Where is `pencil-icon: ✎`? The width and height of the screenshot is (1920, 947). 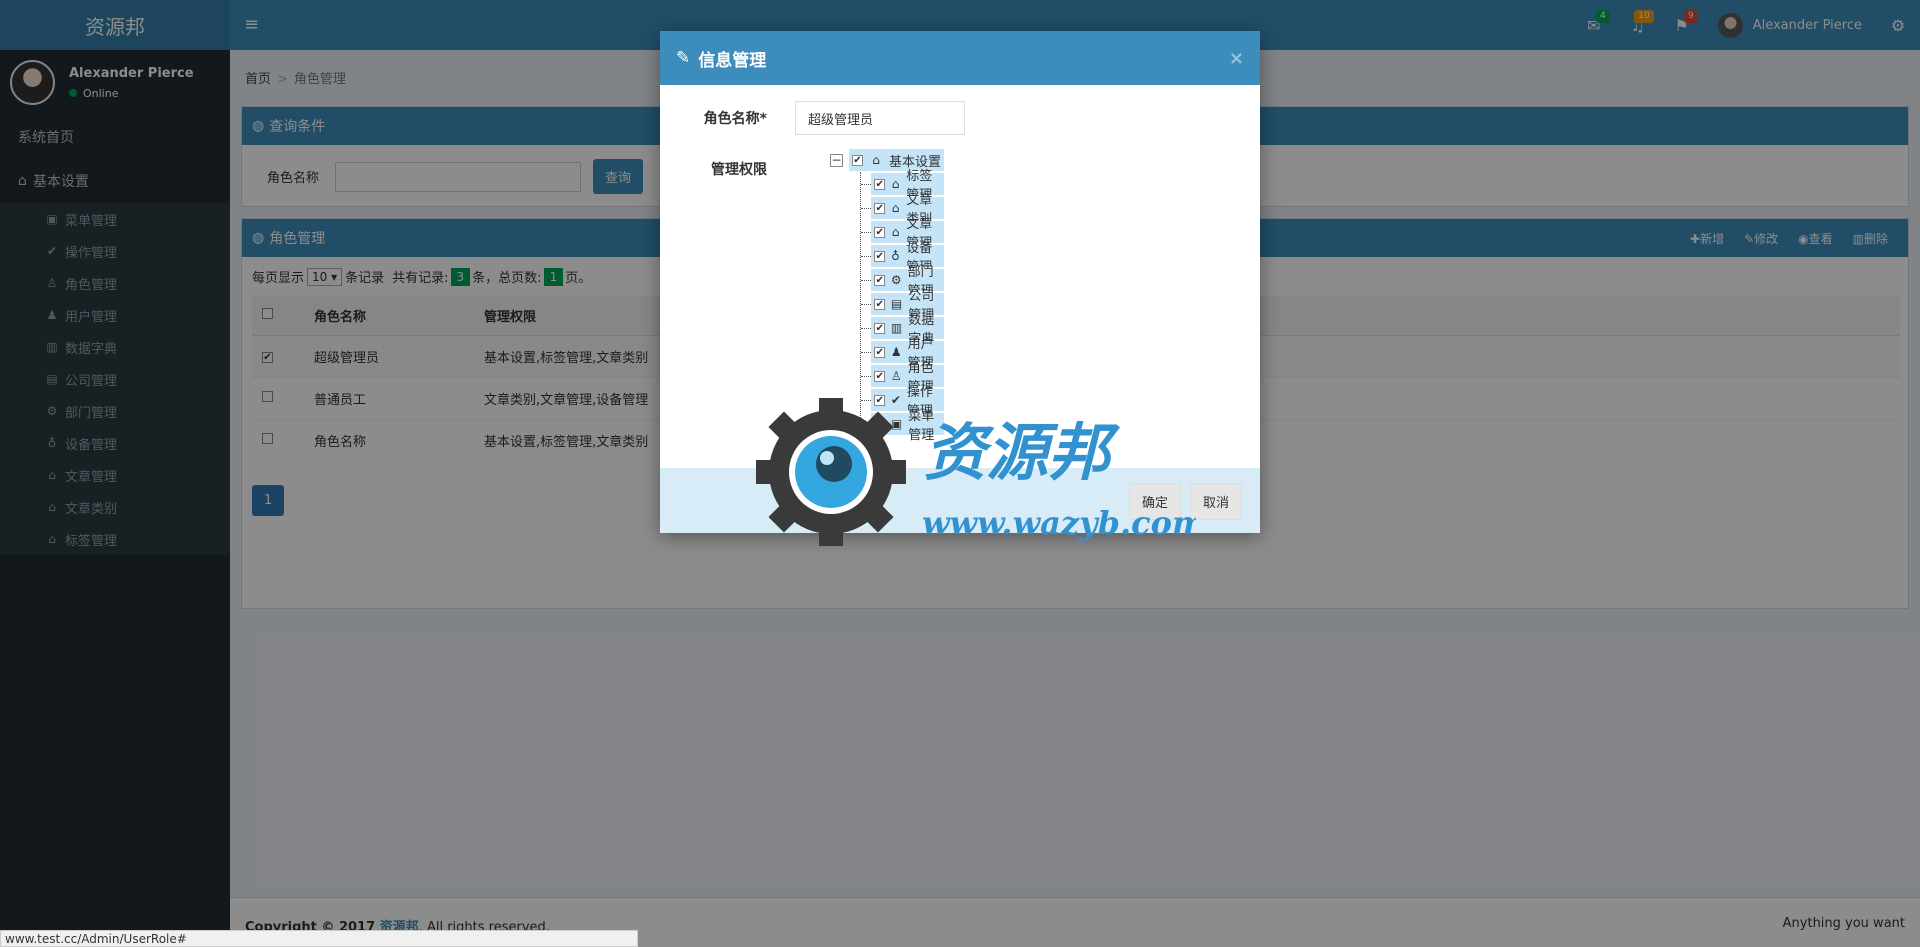
pencil-icon: ✎ is located at coordinates (683, 58).